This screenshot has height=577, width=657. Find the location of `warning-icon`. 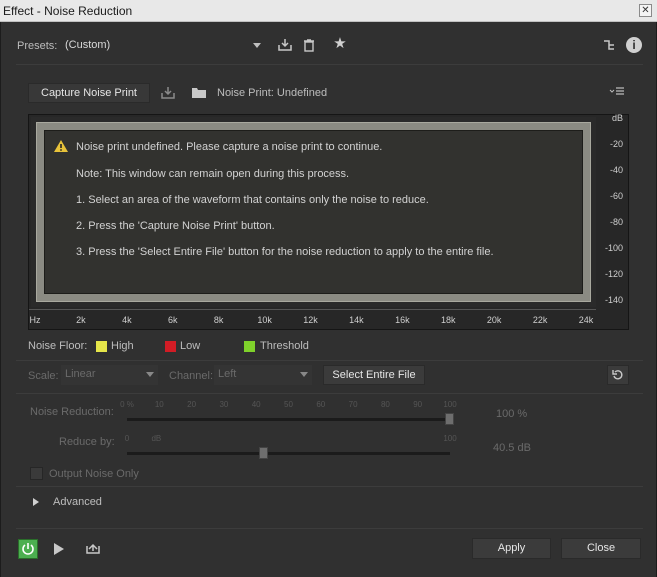

warning-icon is located at coordinates (61, 146).